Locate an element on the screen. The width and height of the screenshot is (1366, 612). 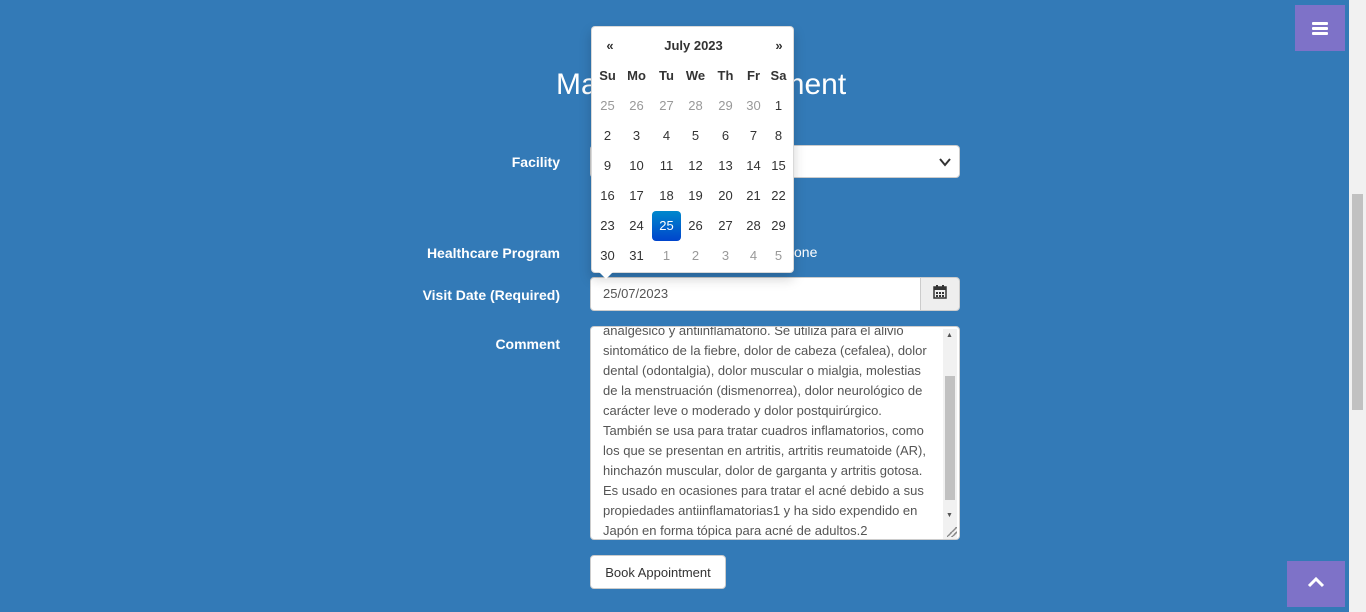
chevron-up-icon is located at coordinates (1316, 584).